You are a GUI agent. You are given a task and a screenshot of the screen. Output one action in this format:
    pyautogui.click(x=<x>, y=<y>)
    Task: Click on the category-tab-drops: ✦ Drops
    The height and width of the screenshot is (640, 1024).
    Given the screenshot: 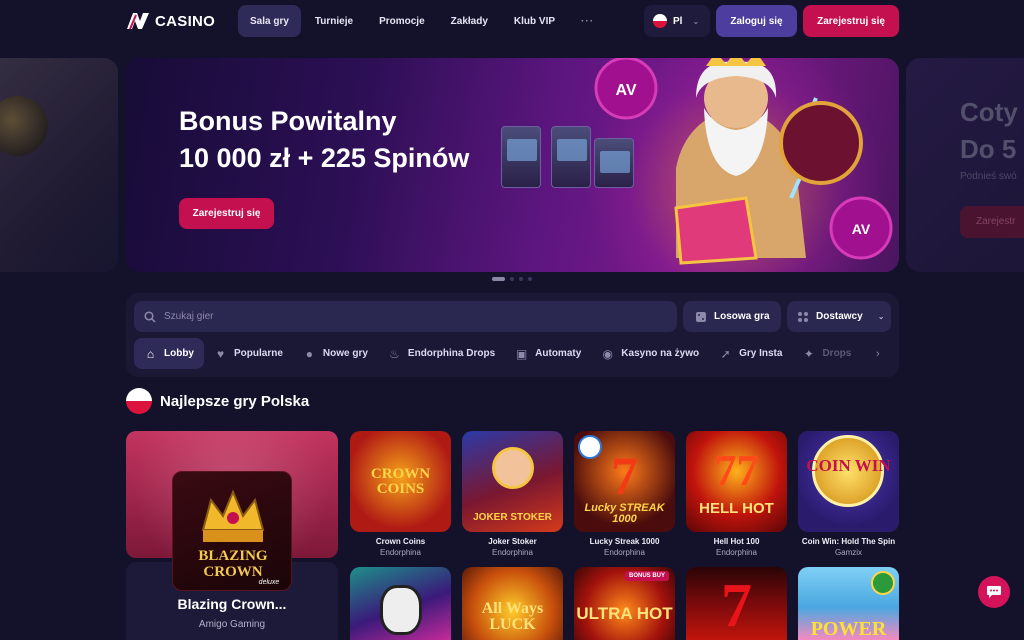 What is the action you would take?
    pyautogui.click(x=826, y=353)
    